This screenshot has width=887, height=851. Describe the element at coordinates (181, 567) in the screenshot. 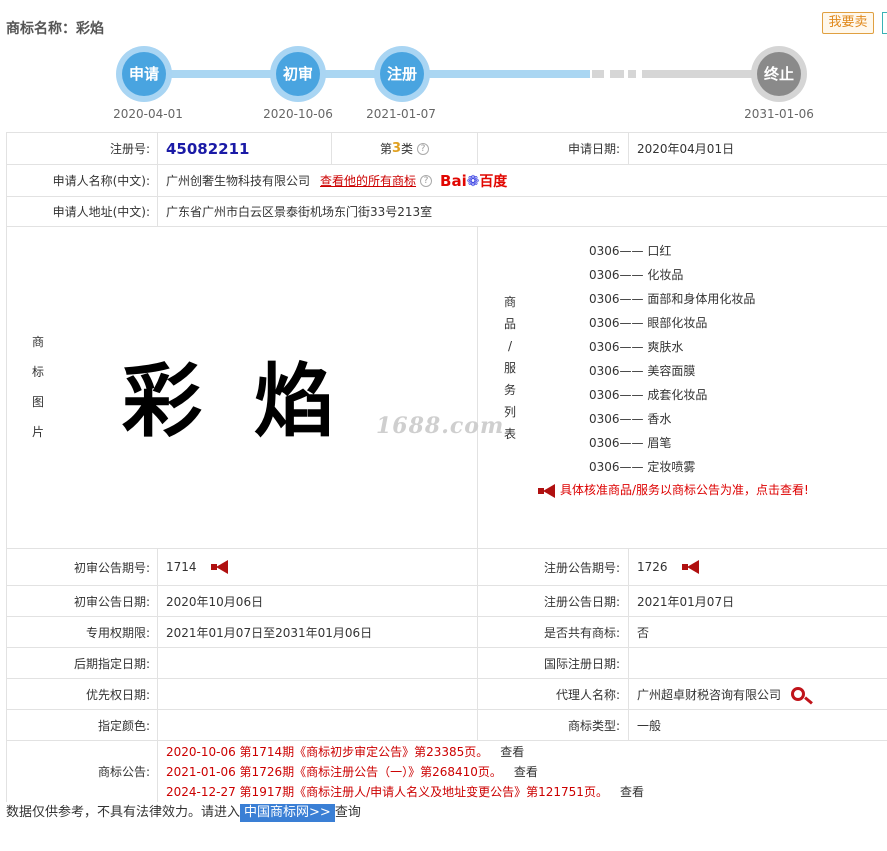

I see `prelim-no: 1714` at that location.